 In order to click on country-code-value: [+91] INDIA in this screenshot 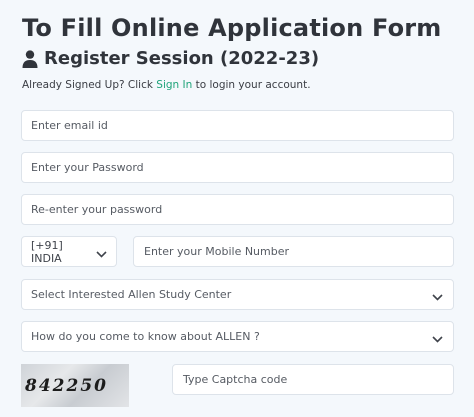, I will do `click(47, 251)`.